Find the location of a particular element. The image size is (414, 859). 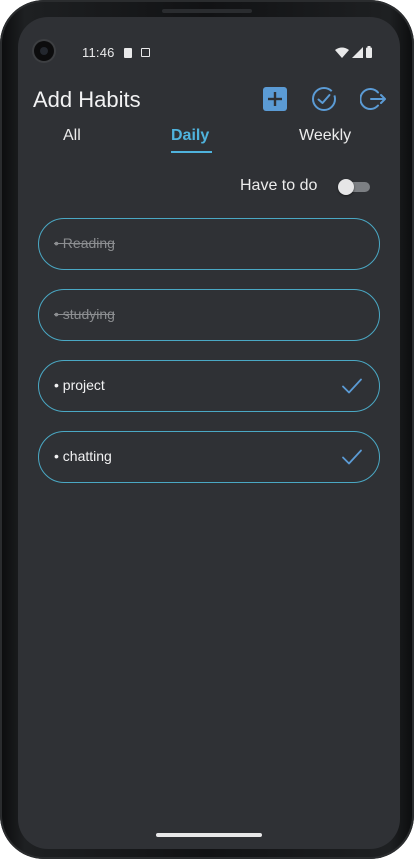

logout-icon is located at coordinates (373, 99).